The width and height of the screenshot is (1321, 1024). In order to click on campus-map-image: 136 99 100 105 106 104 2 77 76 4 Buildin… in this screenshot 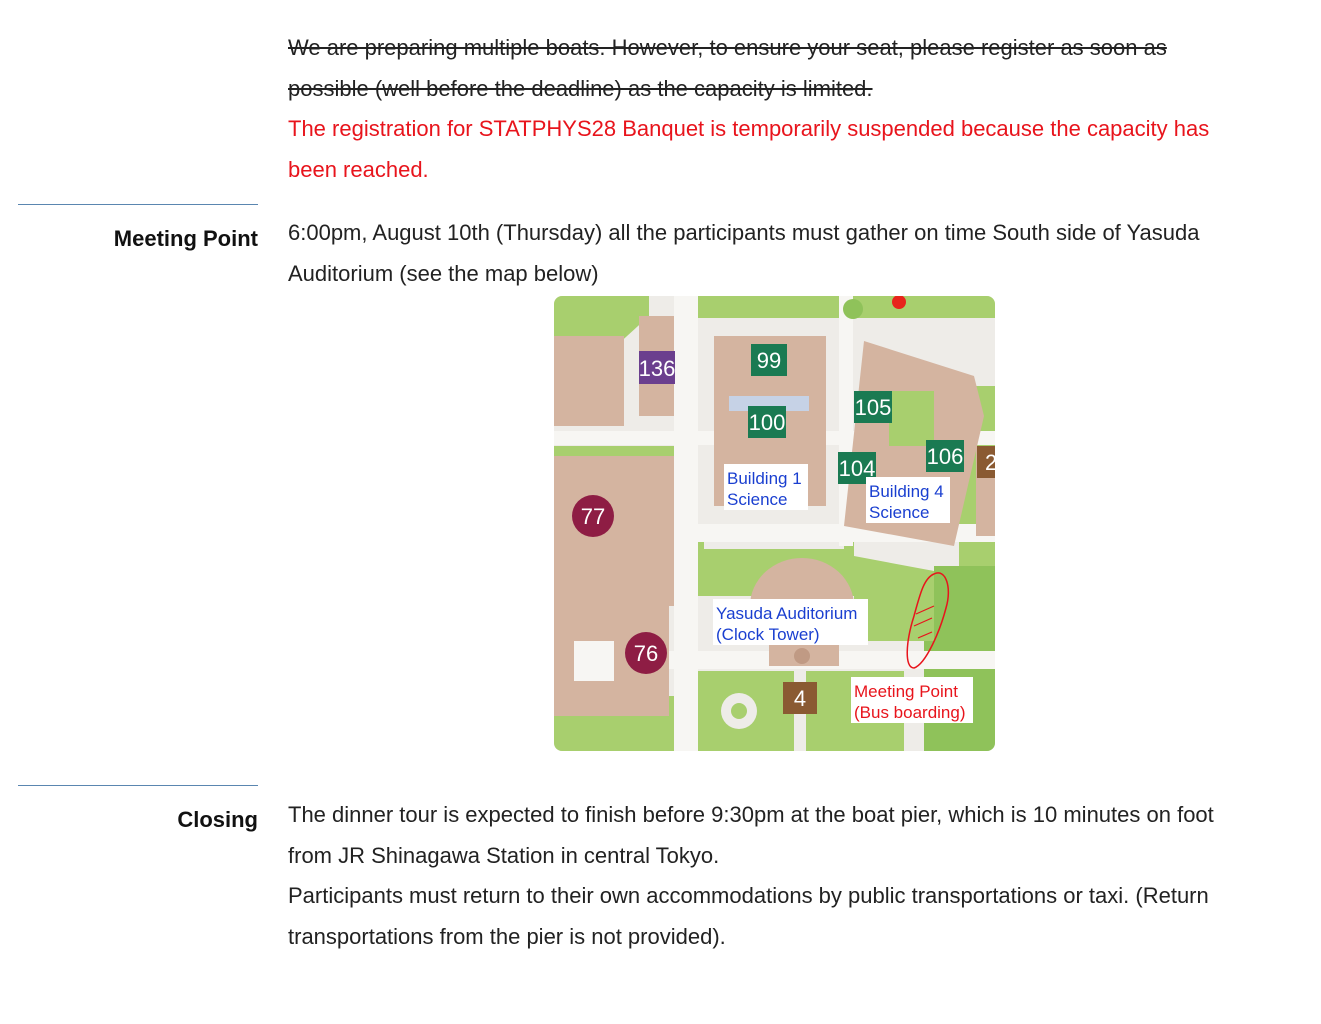, I will do `click(774, 523)`.